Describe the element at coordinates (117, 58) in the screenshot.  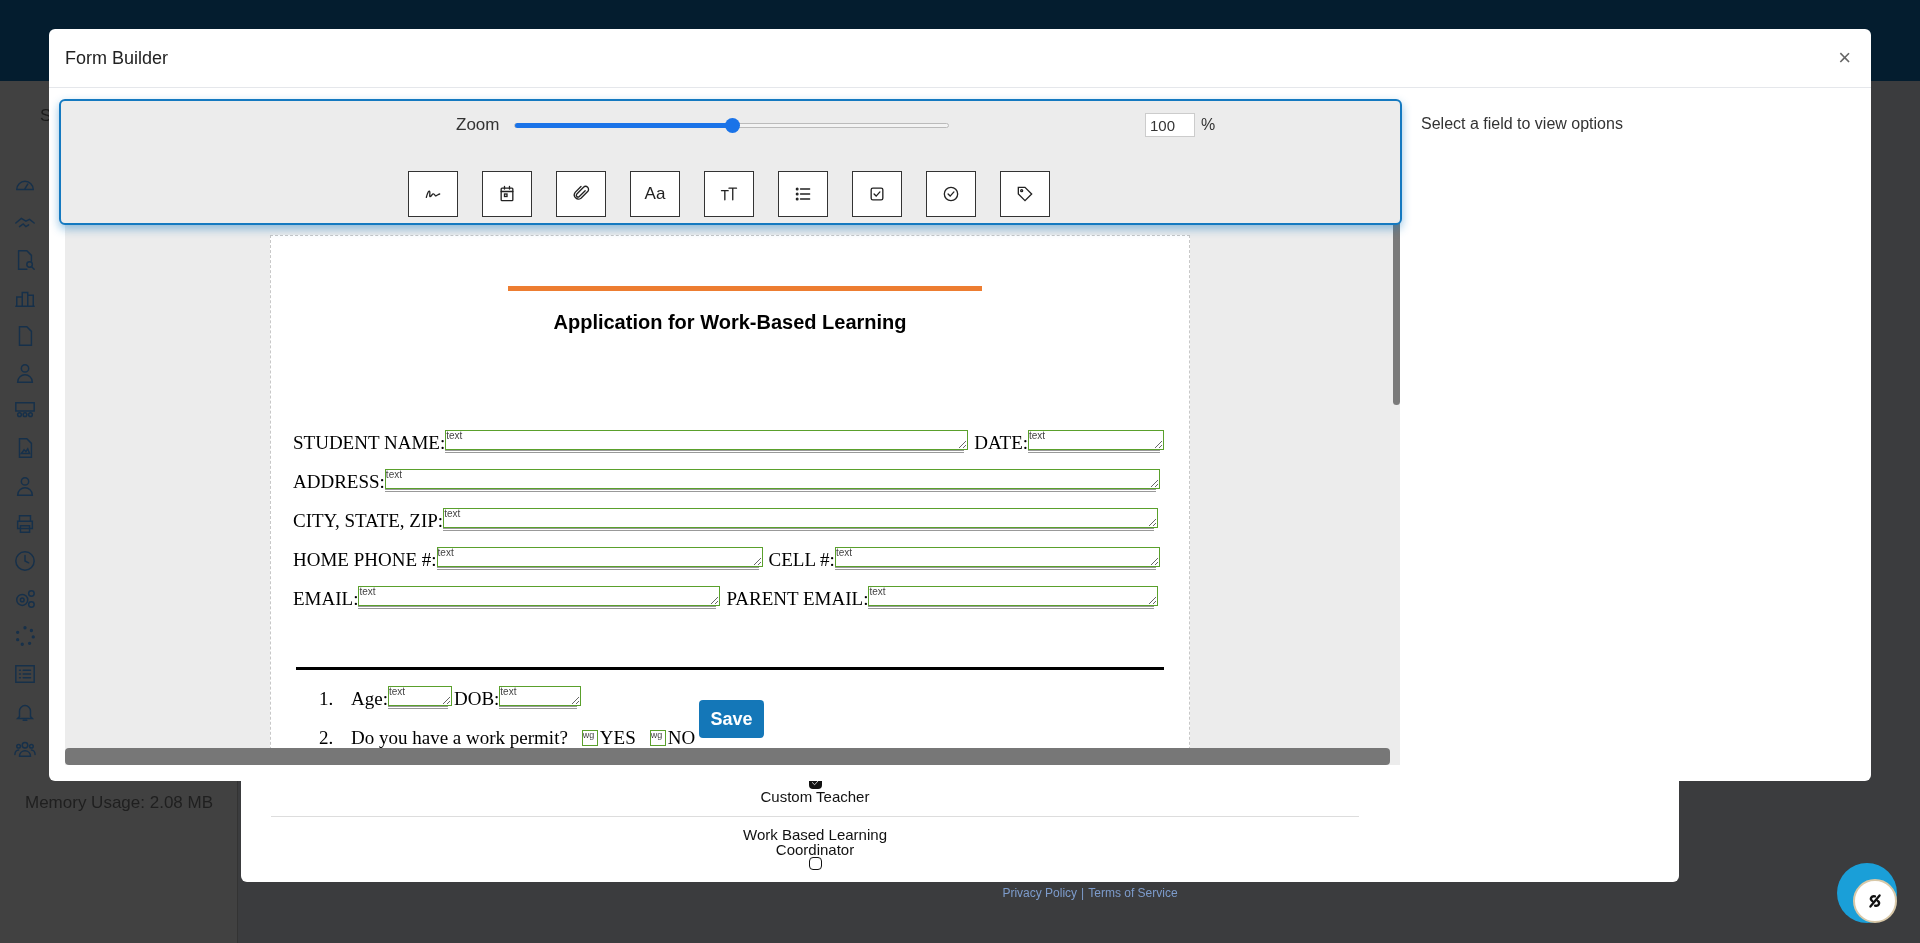
I see `dialog-title: Form Builder` at that location.